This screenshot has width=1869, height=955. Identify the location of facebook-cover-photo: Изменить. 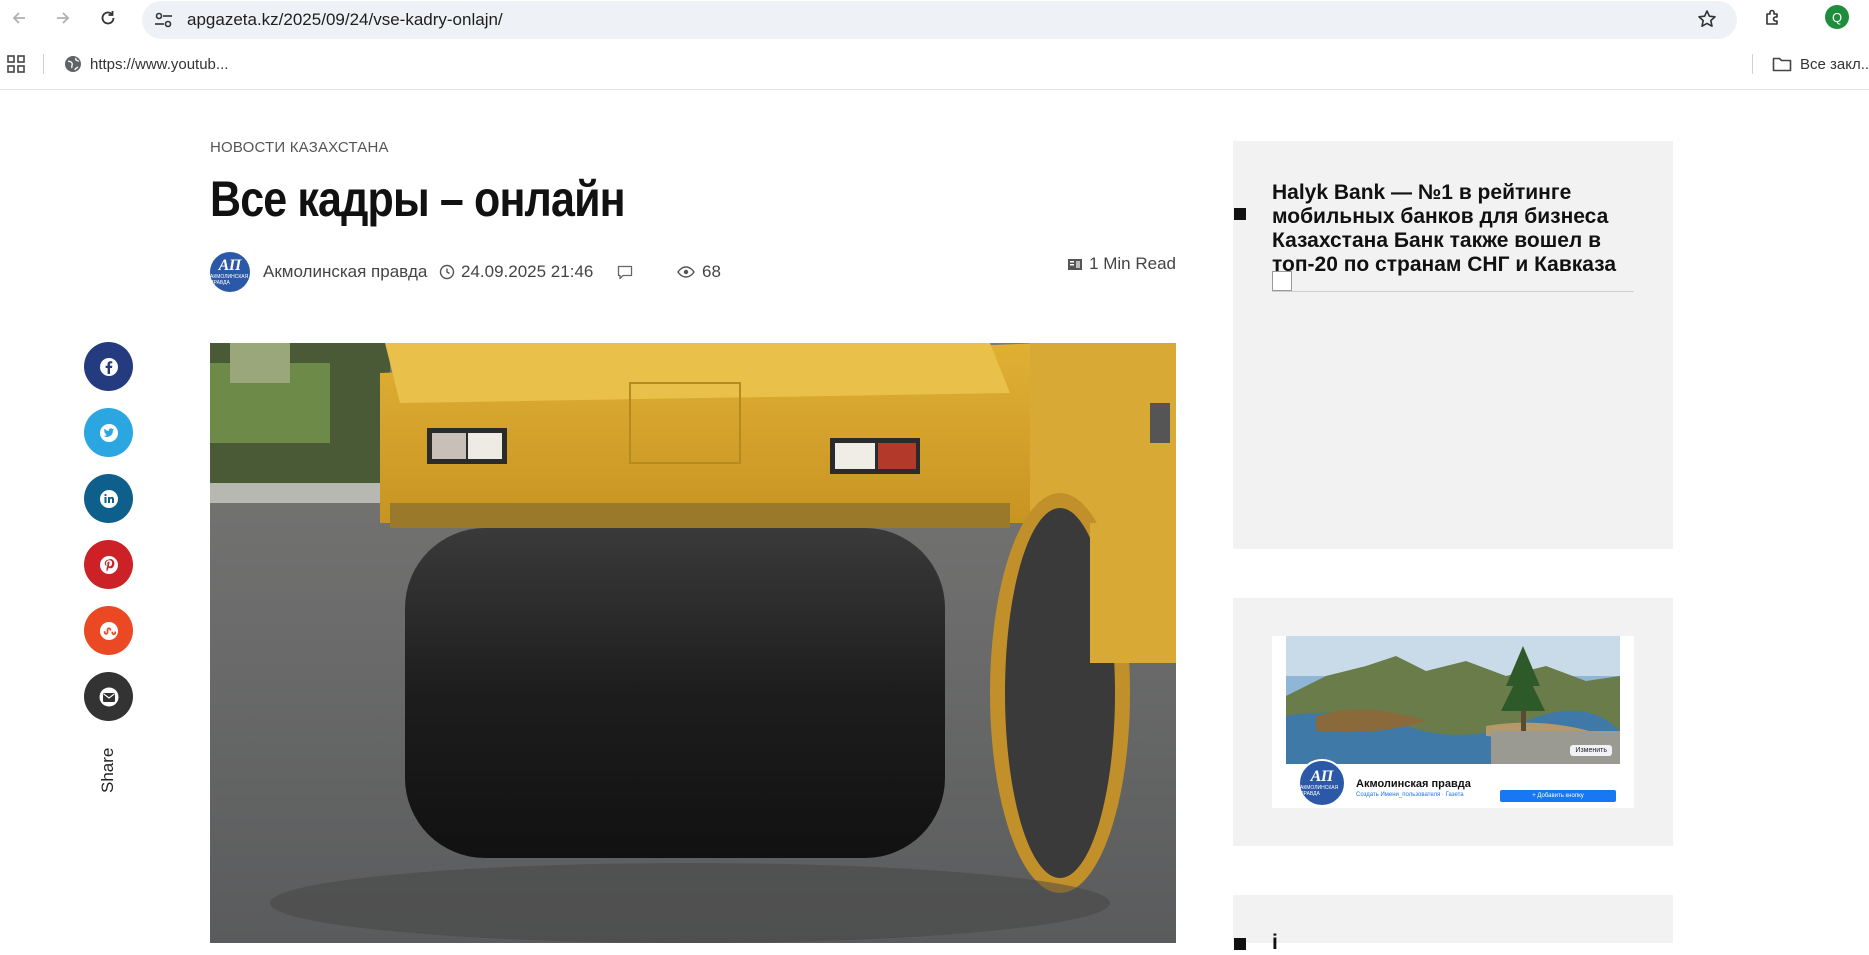
(1453, 700).